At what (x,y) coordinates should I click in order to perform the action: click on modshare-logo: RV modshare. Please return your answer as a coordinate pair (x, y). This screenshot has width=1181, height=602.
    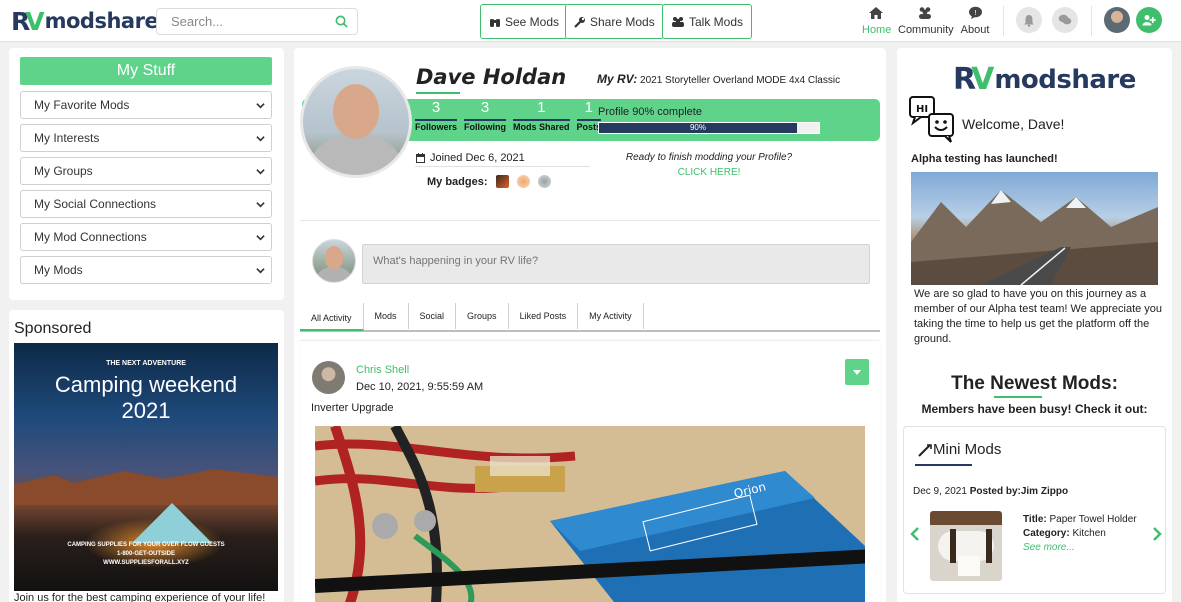
    Looking at the image, I should click on (85, 21).